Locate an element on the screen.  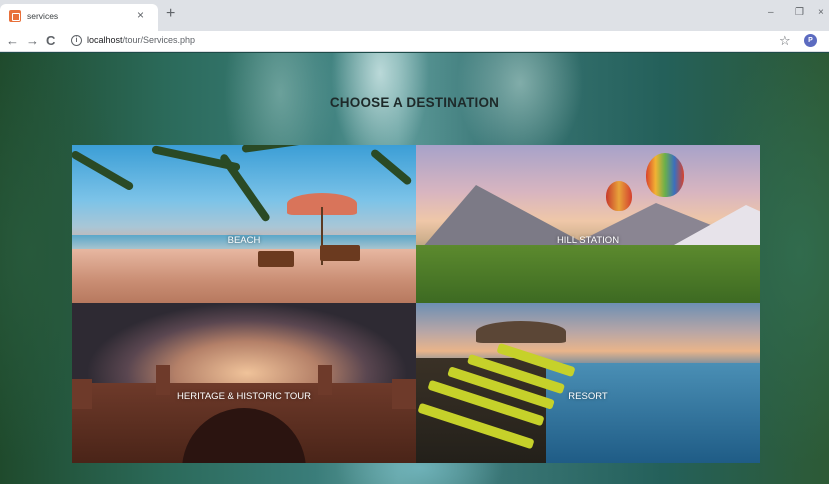
tab-favicon-icon is located at coordinates (15, 16).